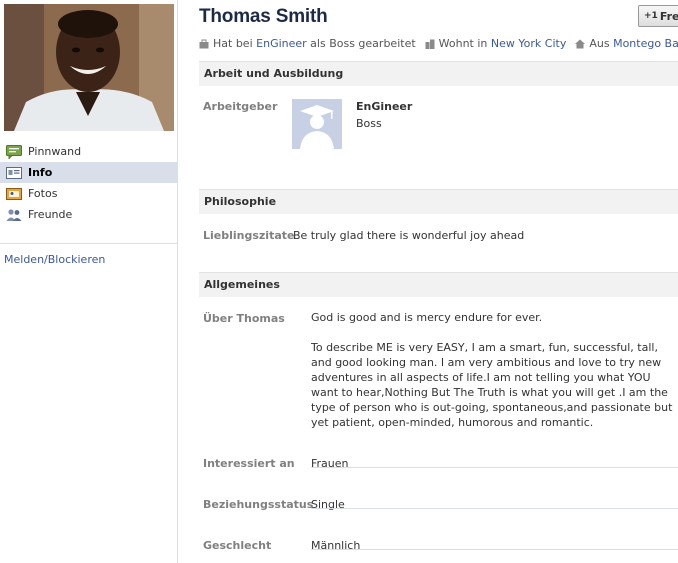  Describe the element at coordinates (384, 106) in the screenshot. I see `employer-name-link: EnGineer` at that location.